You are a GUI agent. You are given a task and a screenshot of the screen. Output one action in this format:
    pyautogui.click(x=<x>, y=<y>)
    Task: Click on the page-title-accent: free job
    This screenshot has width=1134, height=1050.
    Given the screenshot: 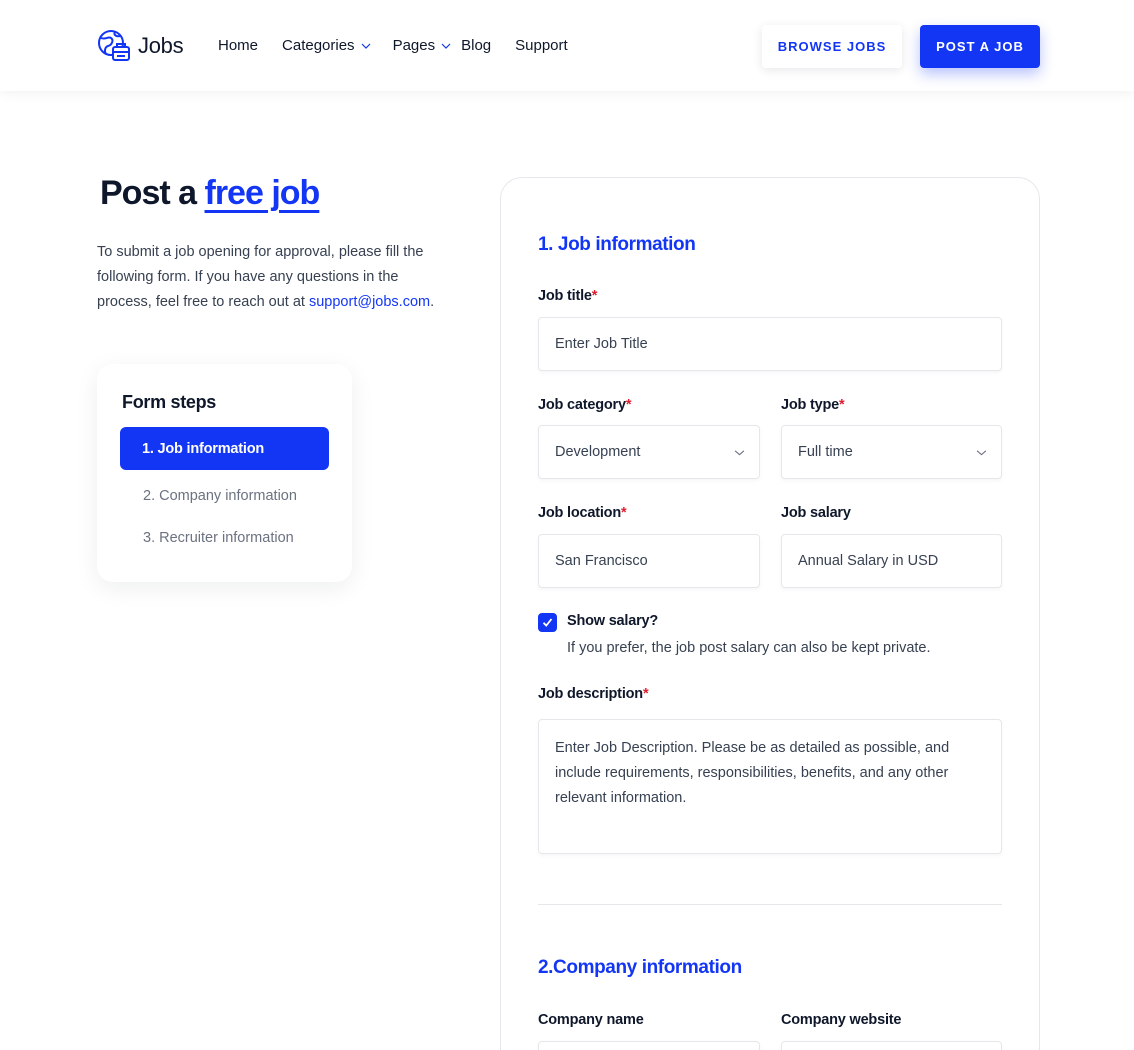 What is the action you would take?
    pyautogui.click(x=262, y=193)
    